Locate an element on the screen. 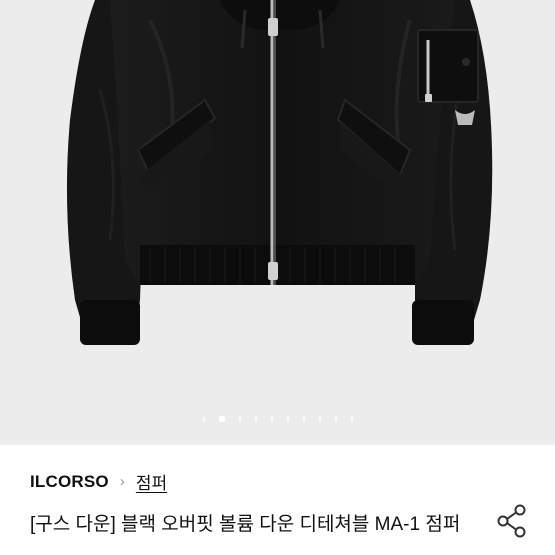 This screenshot has height=555, width=555. product-title: [구스 다운] 블랙 오버핏 볼륨 다운 디테쳐블 MA-1 점퍼 is located at coordinates (245, 524).